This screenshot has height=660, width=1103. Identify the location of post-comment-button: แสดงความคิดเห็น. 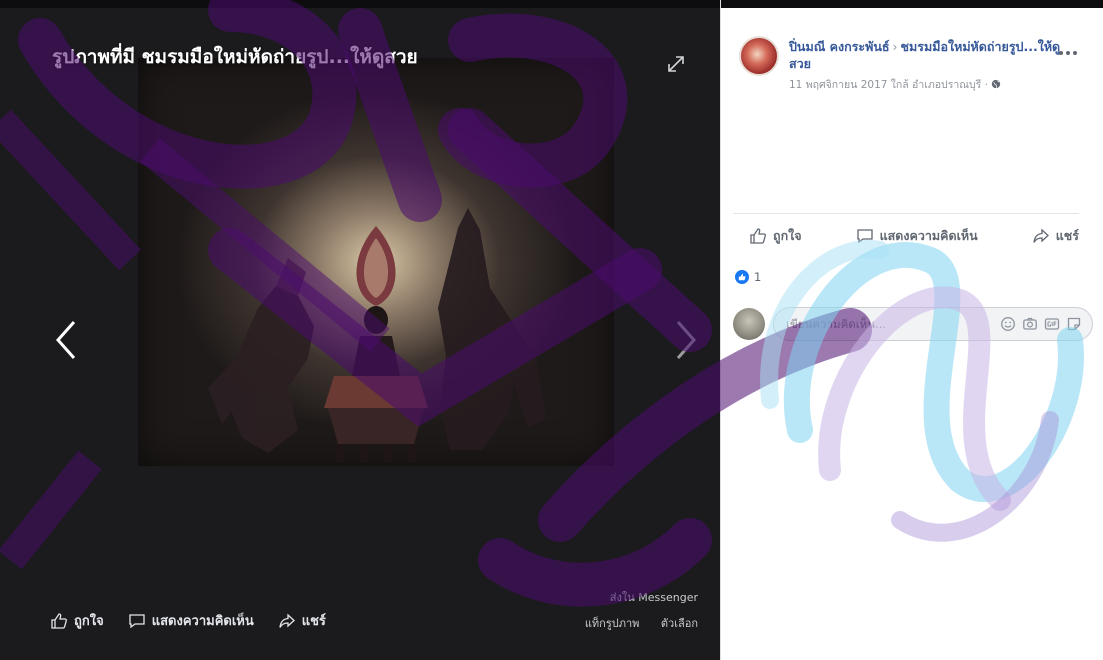
(917, 236).